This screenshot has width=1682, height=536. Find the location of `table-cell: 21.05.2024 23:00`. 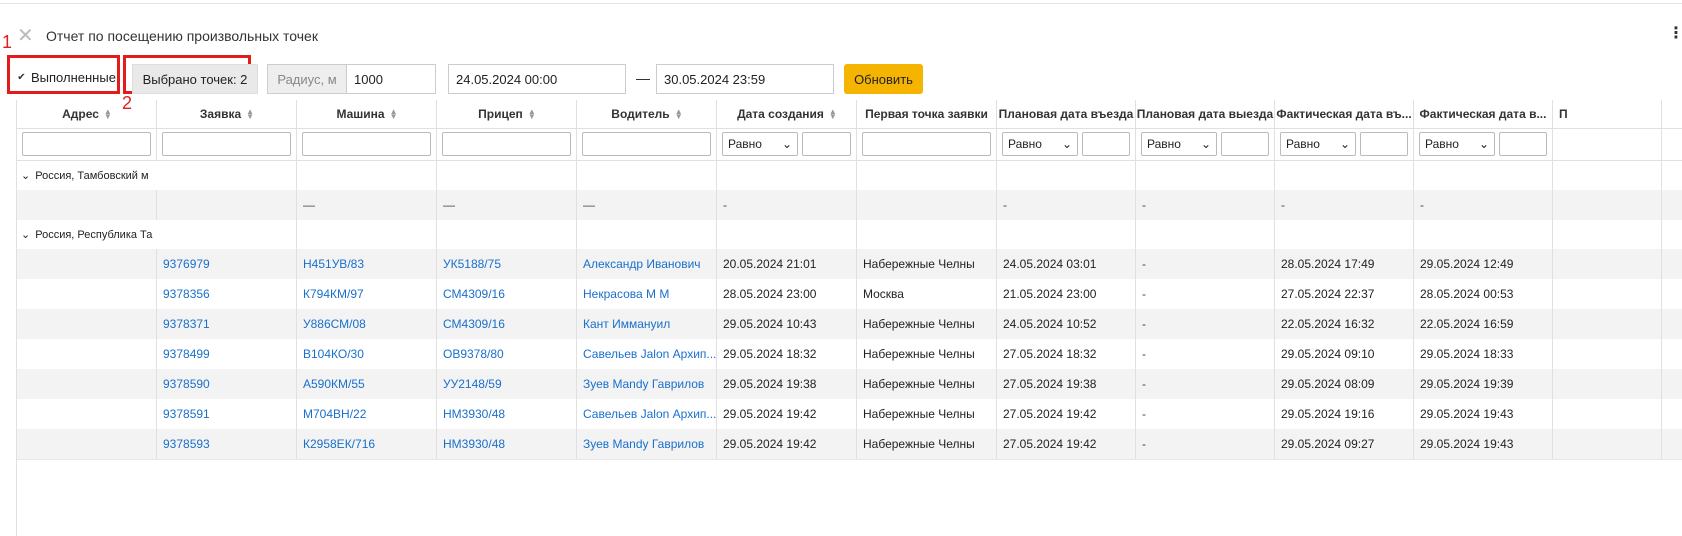

table-cell: 21.05.2024 23:00 is located at coordinates (1050, 294).